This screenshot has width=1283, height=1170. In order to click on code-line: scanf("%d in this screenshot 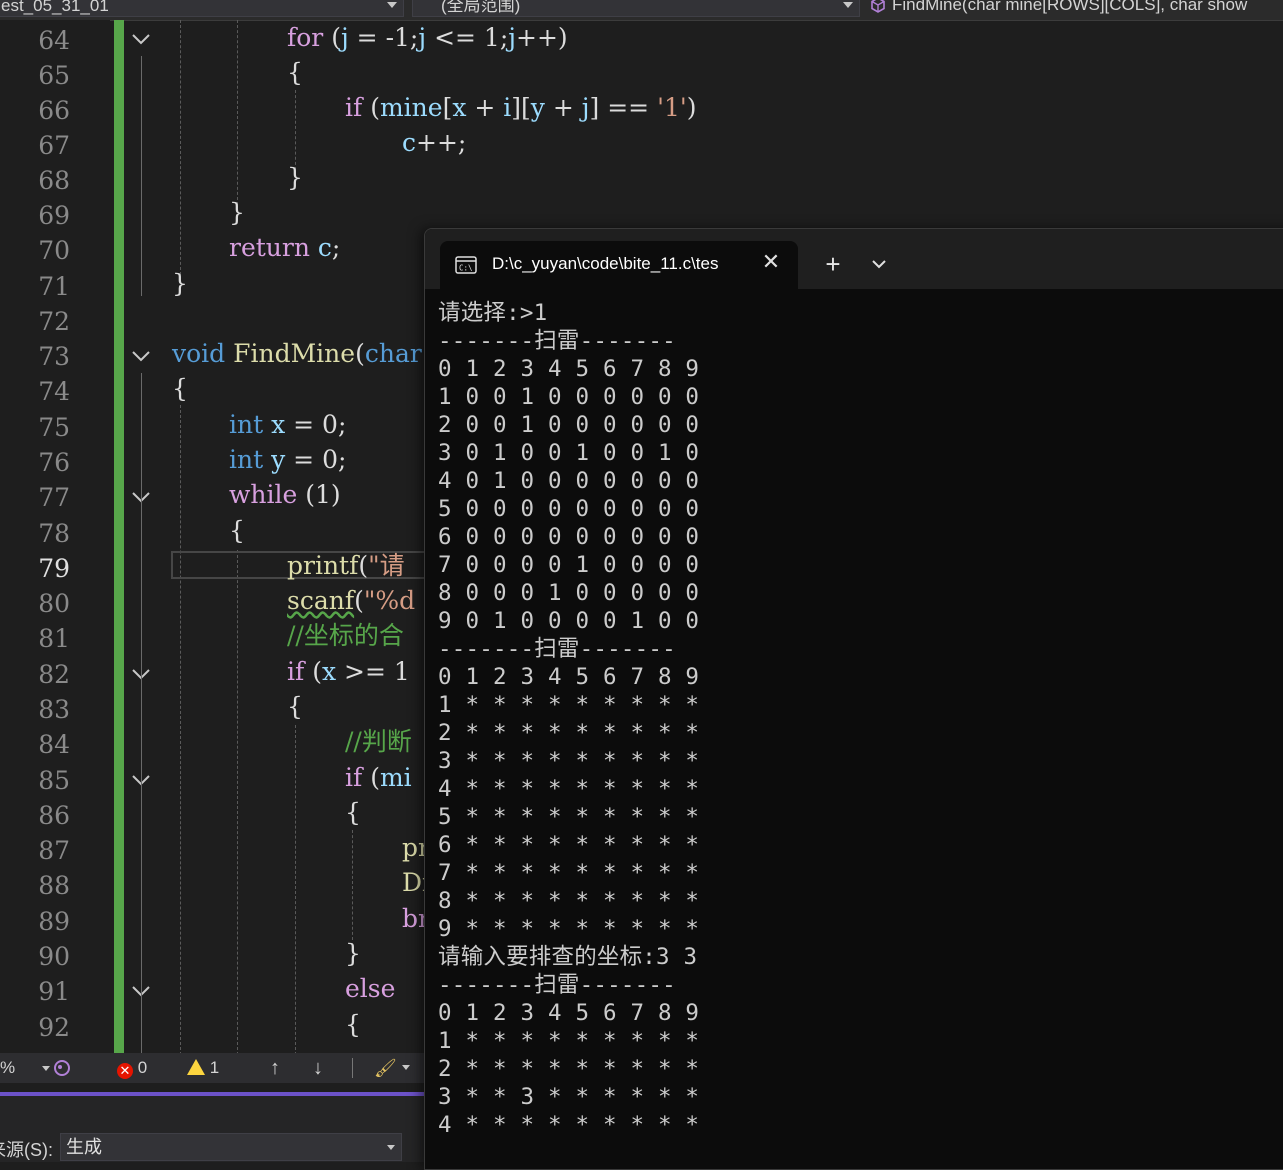, I will do `click(351, 600)`.